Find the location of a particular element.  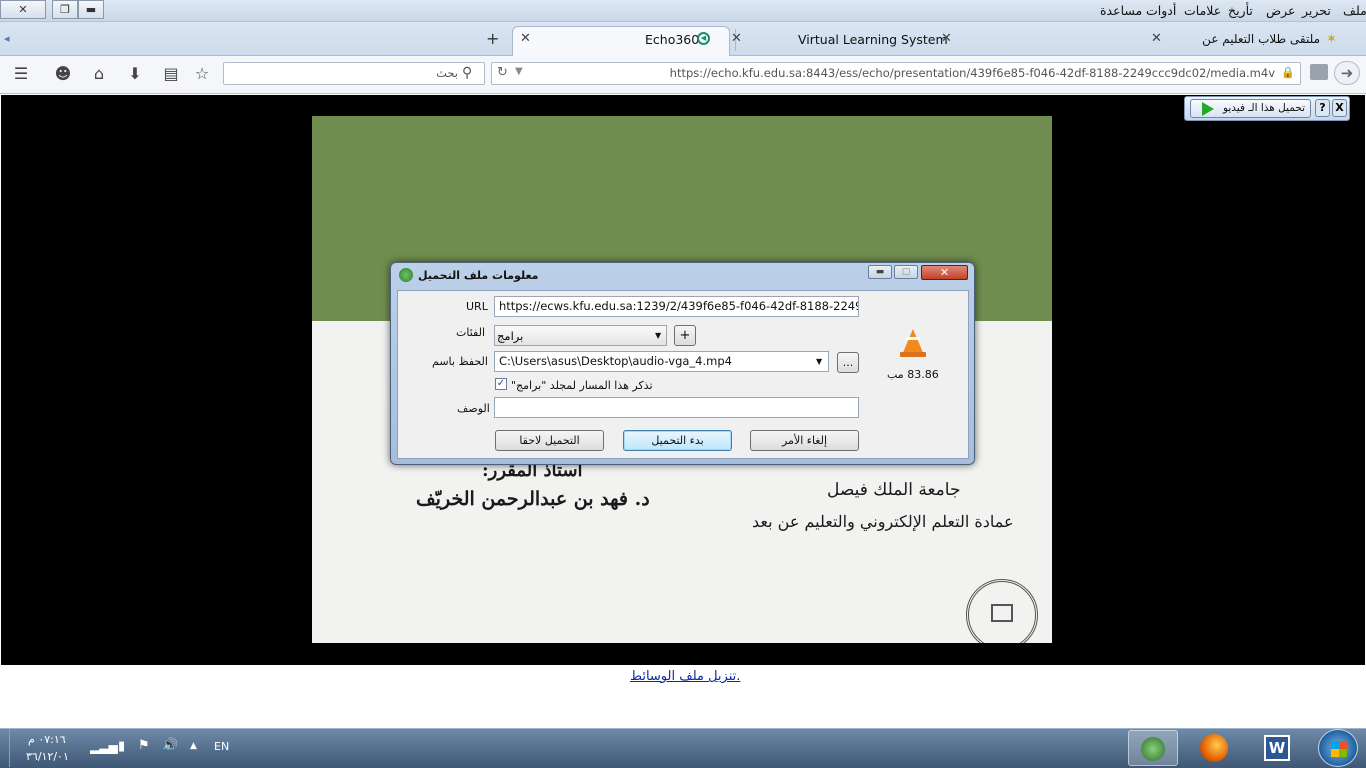

url-label: URL is located at coordinates (477, 306).